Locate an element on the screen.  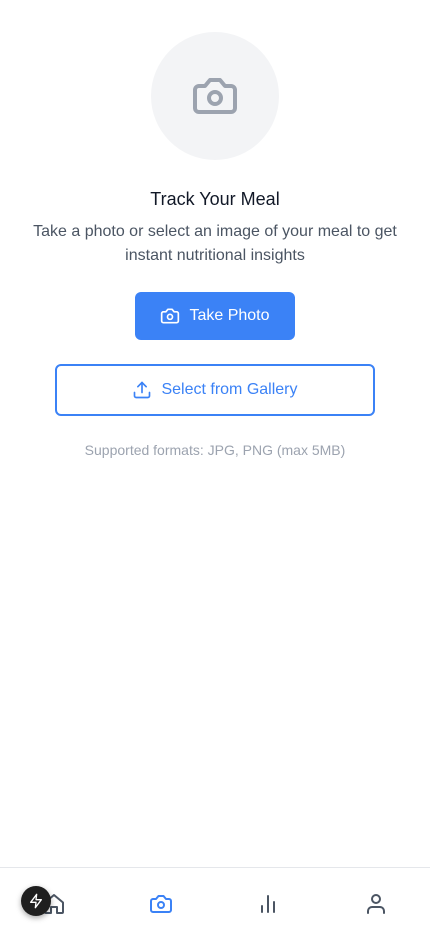
dev-tools-badge is located at coordinates (36, 901).